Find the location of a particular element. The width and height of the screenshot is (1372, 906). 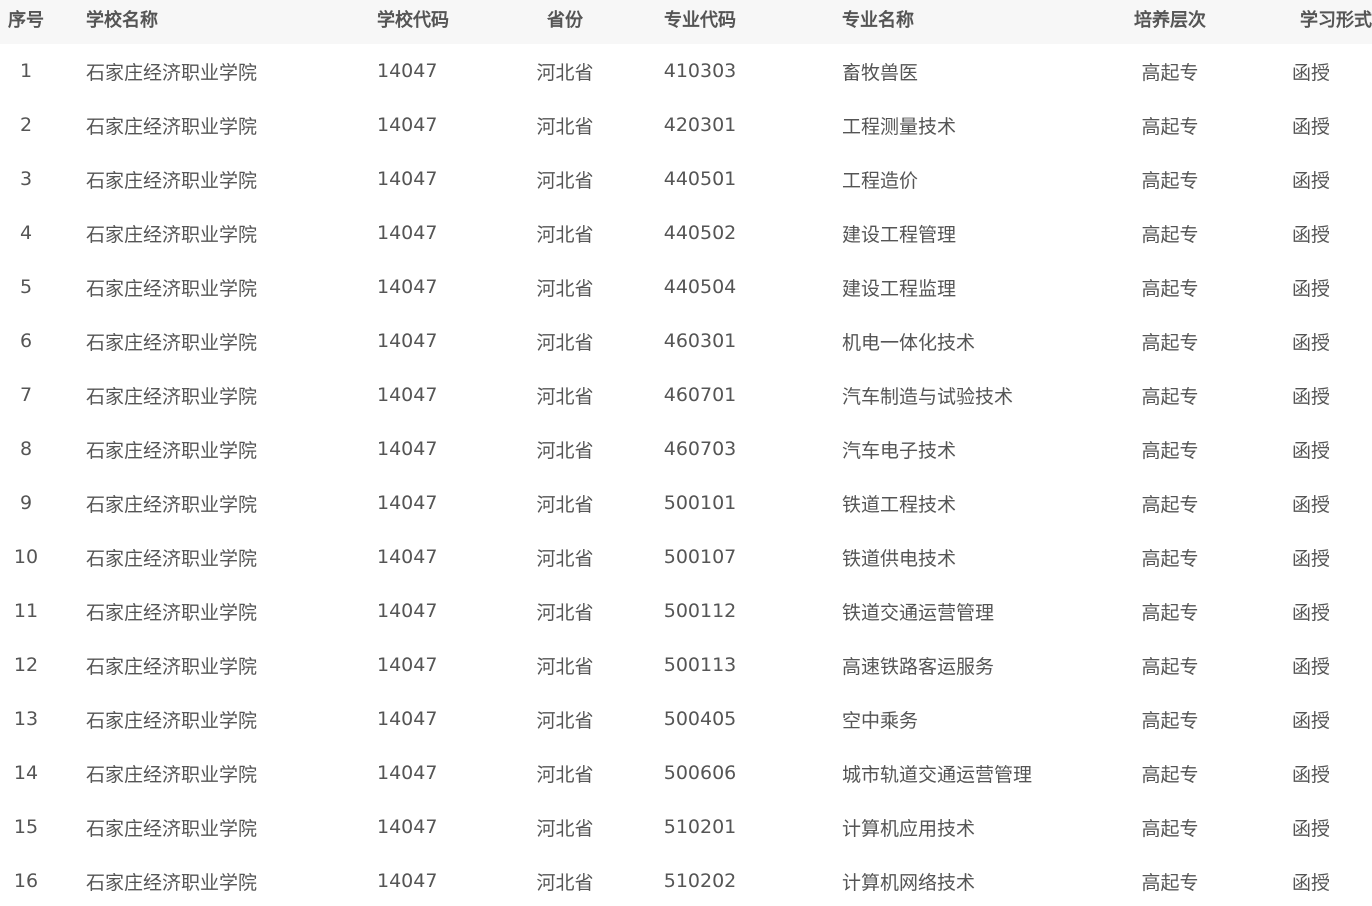

header-province: 省份 is located at coordinates (565, 20).